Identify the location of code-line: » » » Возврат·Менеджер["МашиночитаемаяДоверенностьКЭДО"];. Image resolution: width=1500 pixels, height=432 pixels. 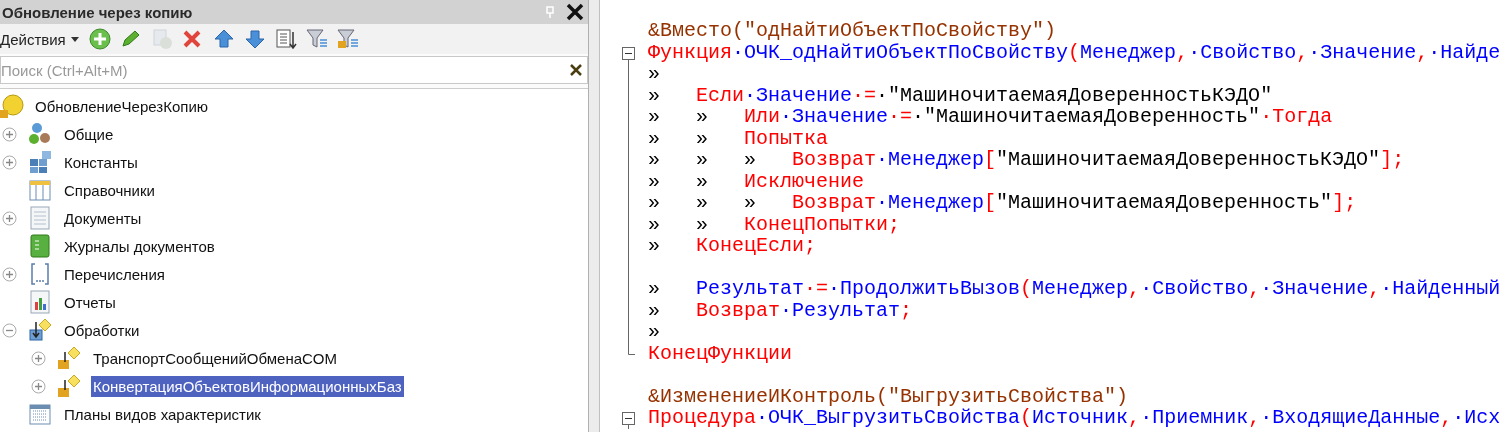
(1026, 160).